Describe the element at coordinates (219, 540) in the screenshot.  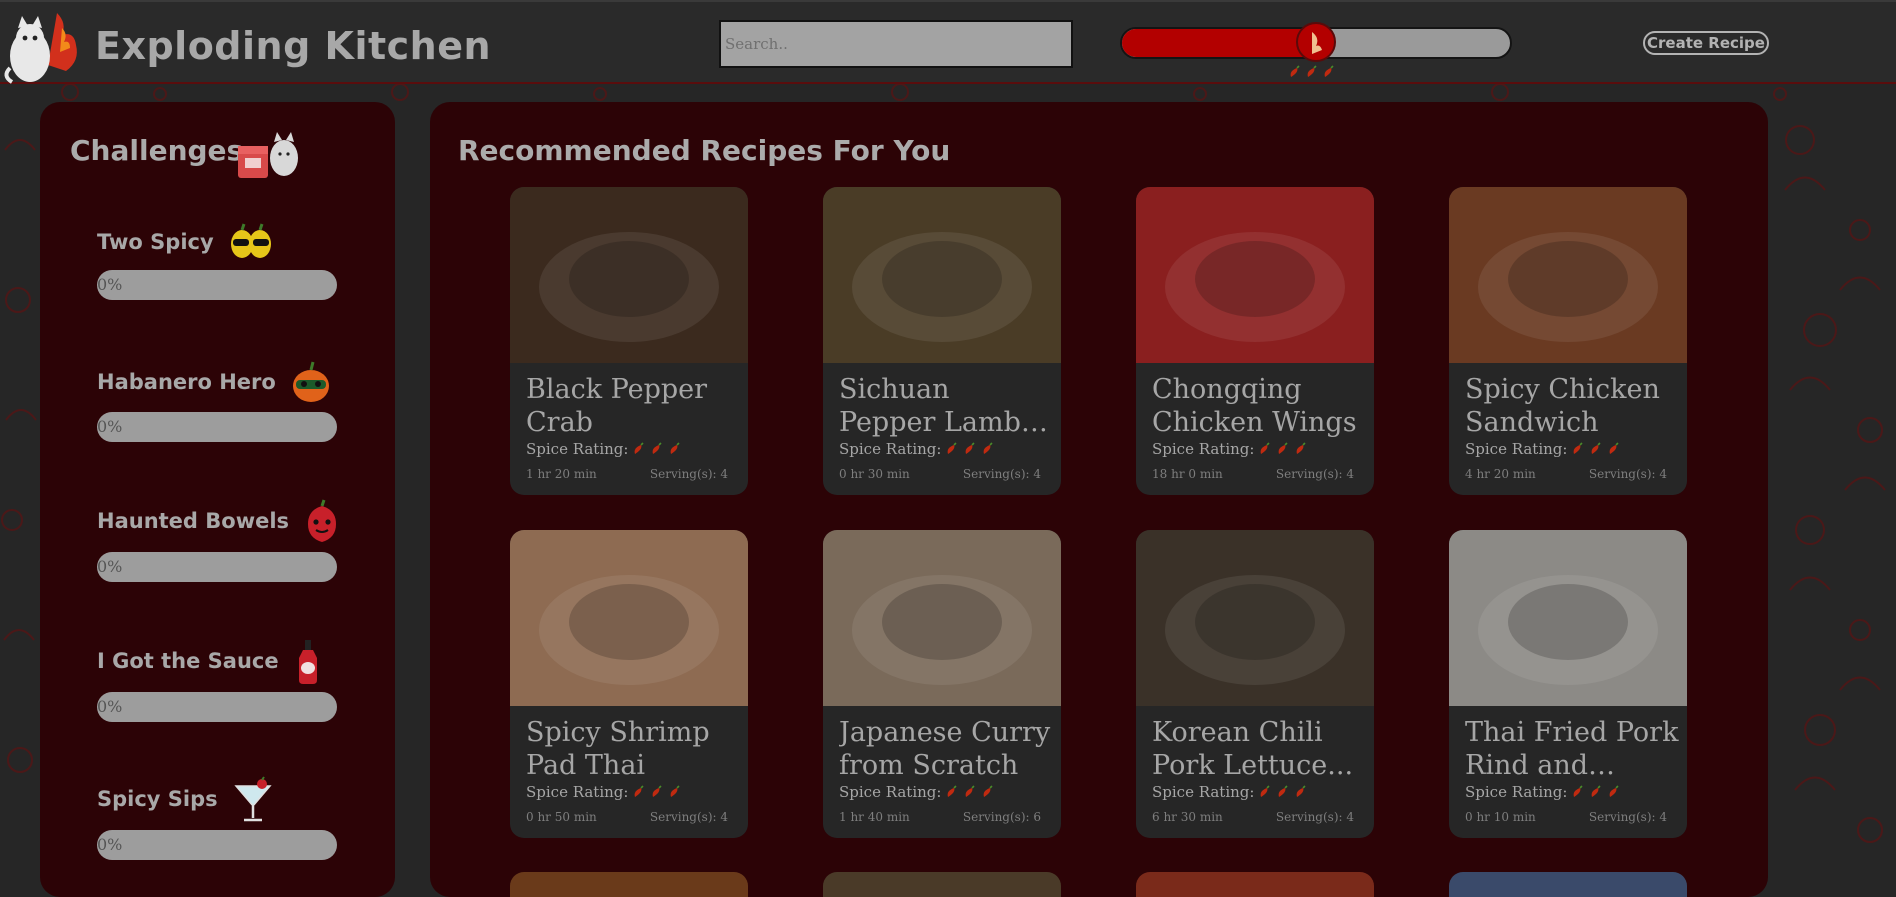
I see `challenge-item: Haunted Bowels 0%` at that location.